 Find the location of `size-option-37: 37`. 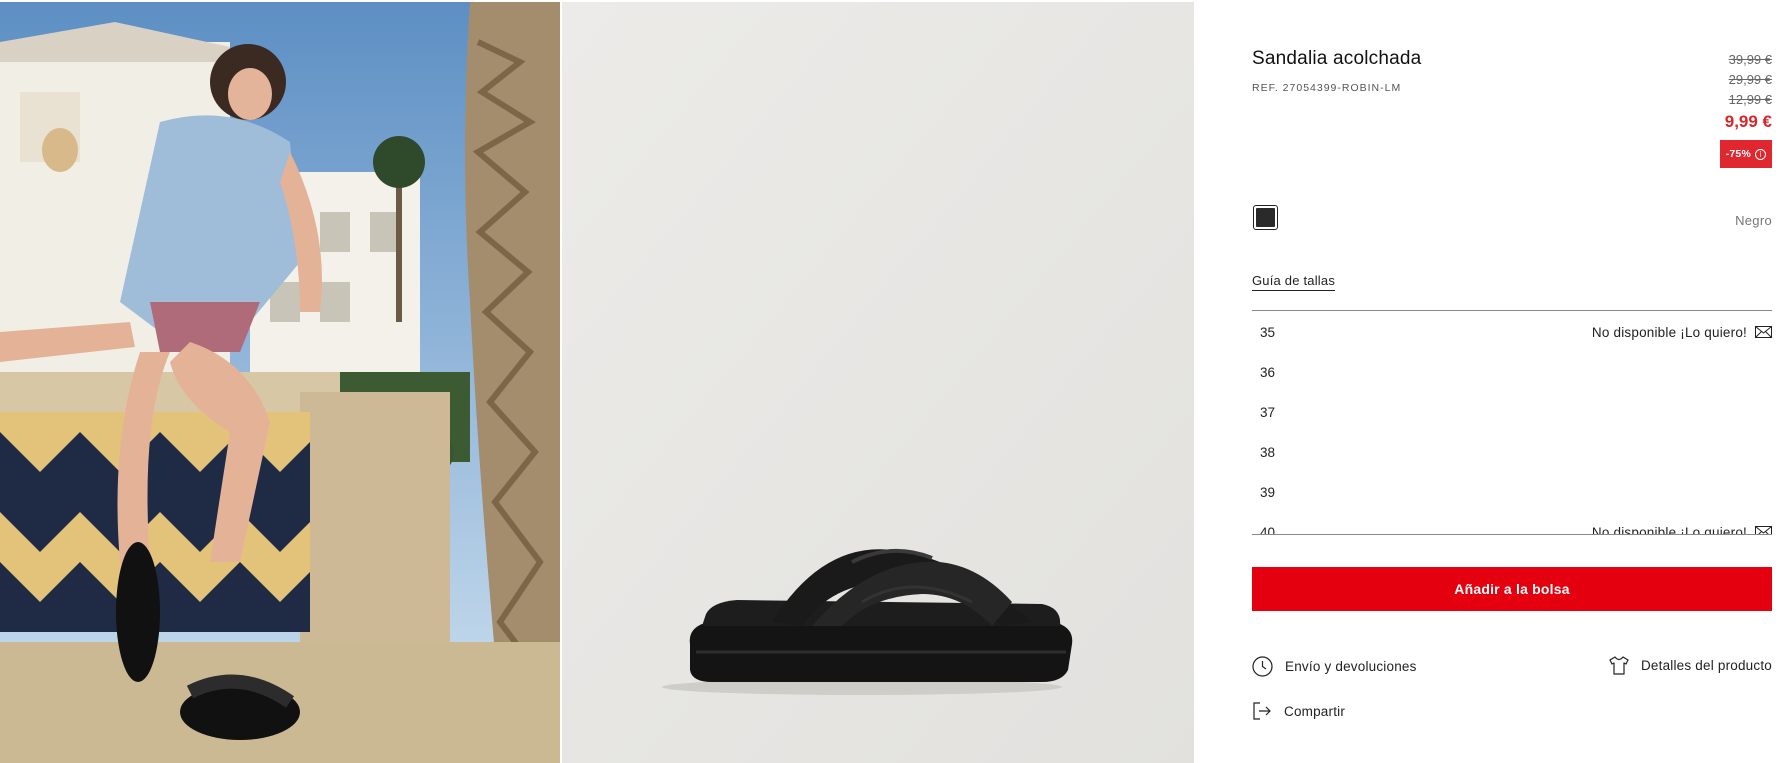

size-option-37: 37 is located at coordinates (1512, 412).